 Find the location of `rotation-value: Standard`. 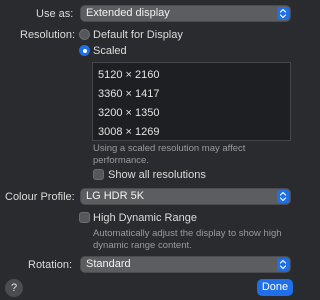

rotation-value: Standard is located at coordinates (108, 264).